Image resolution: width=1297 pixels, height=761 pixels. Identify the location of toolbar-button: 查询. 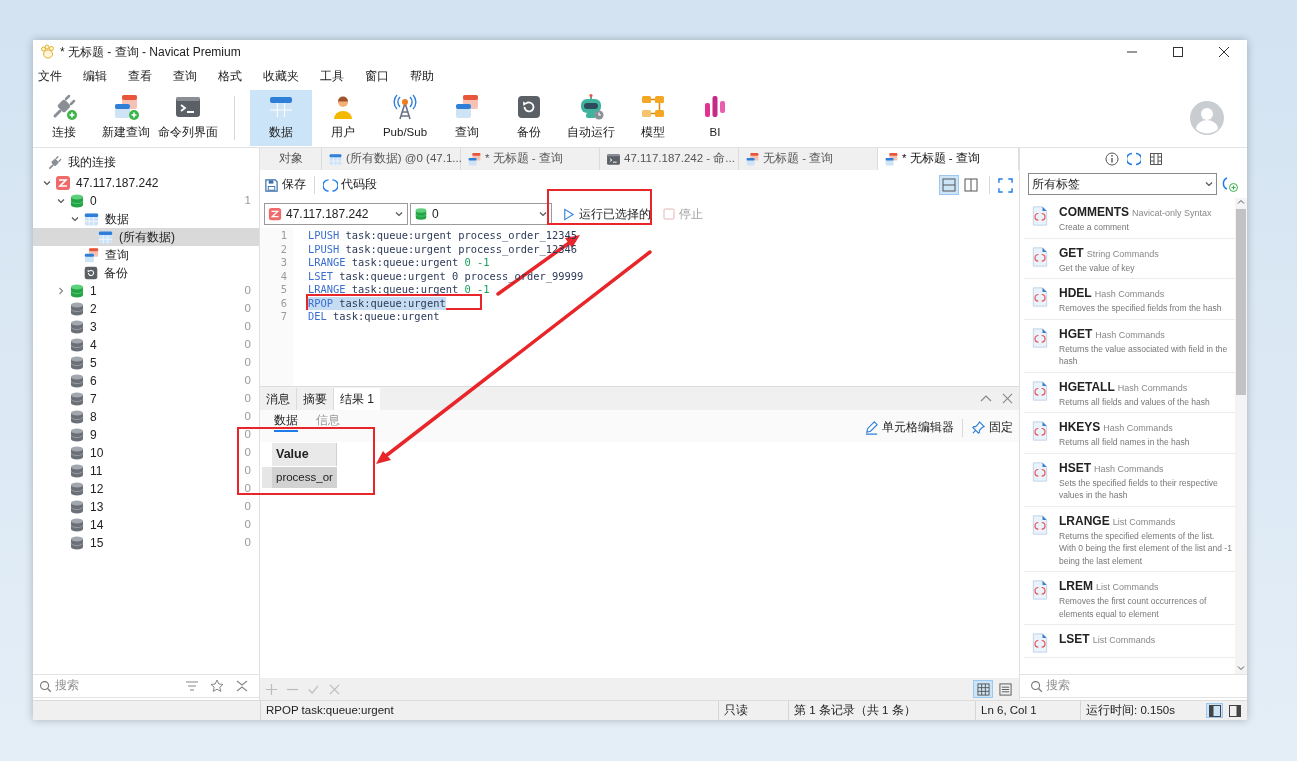
(467, 117).